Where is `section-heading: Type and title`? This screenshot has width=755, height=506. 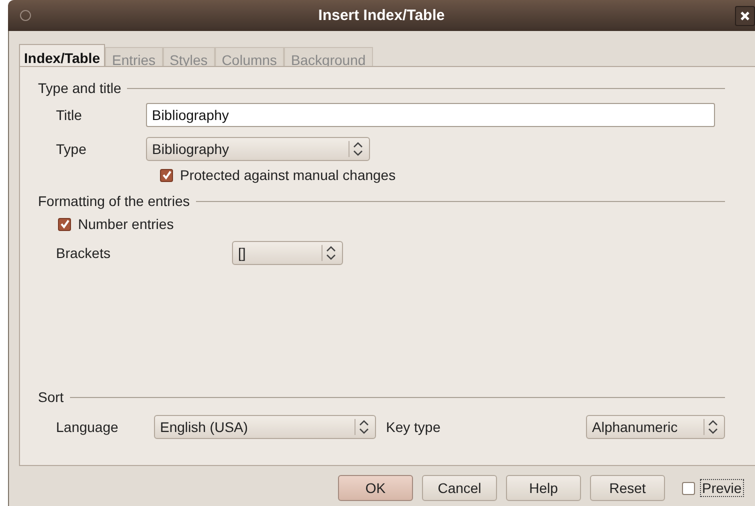 section-heading: Type and title is located at coordinates (80, 88).